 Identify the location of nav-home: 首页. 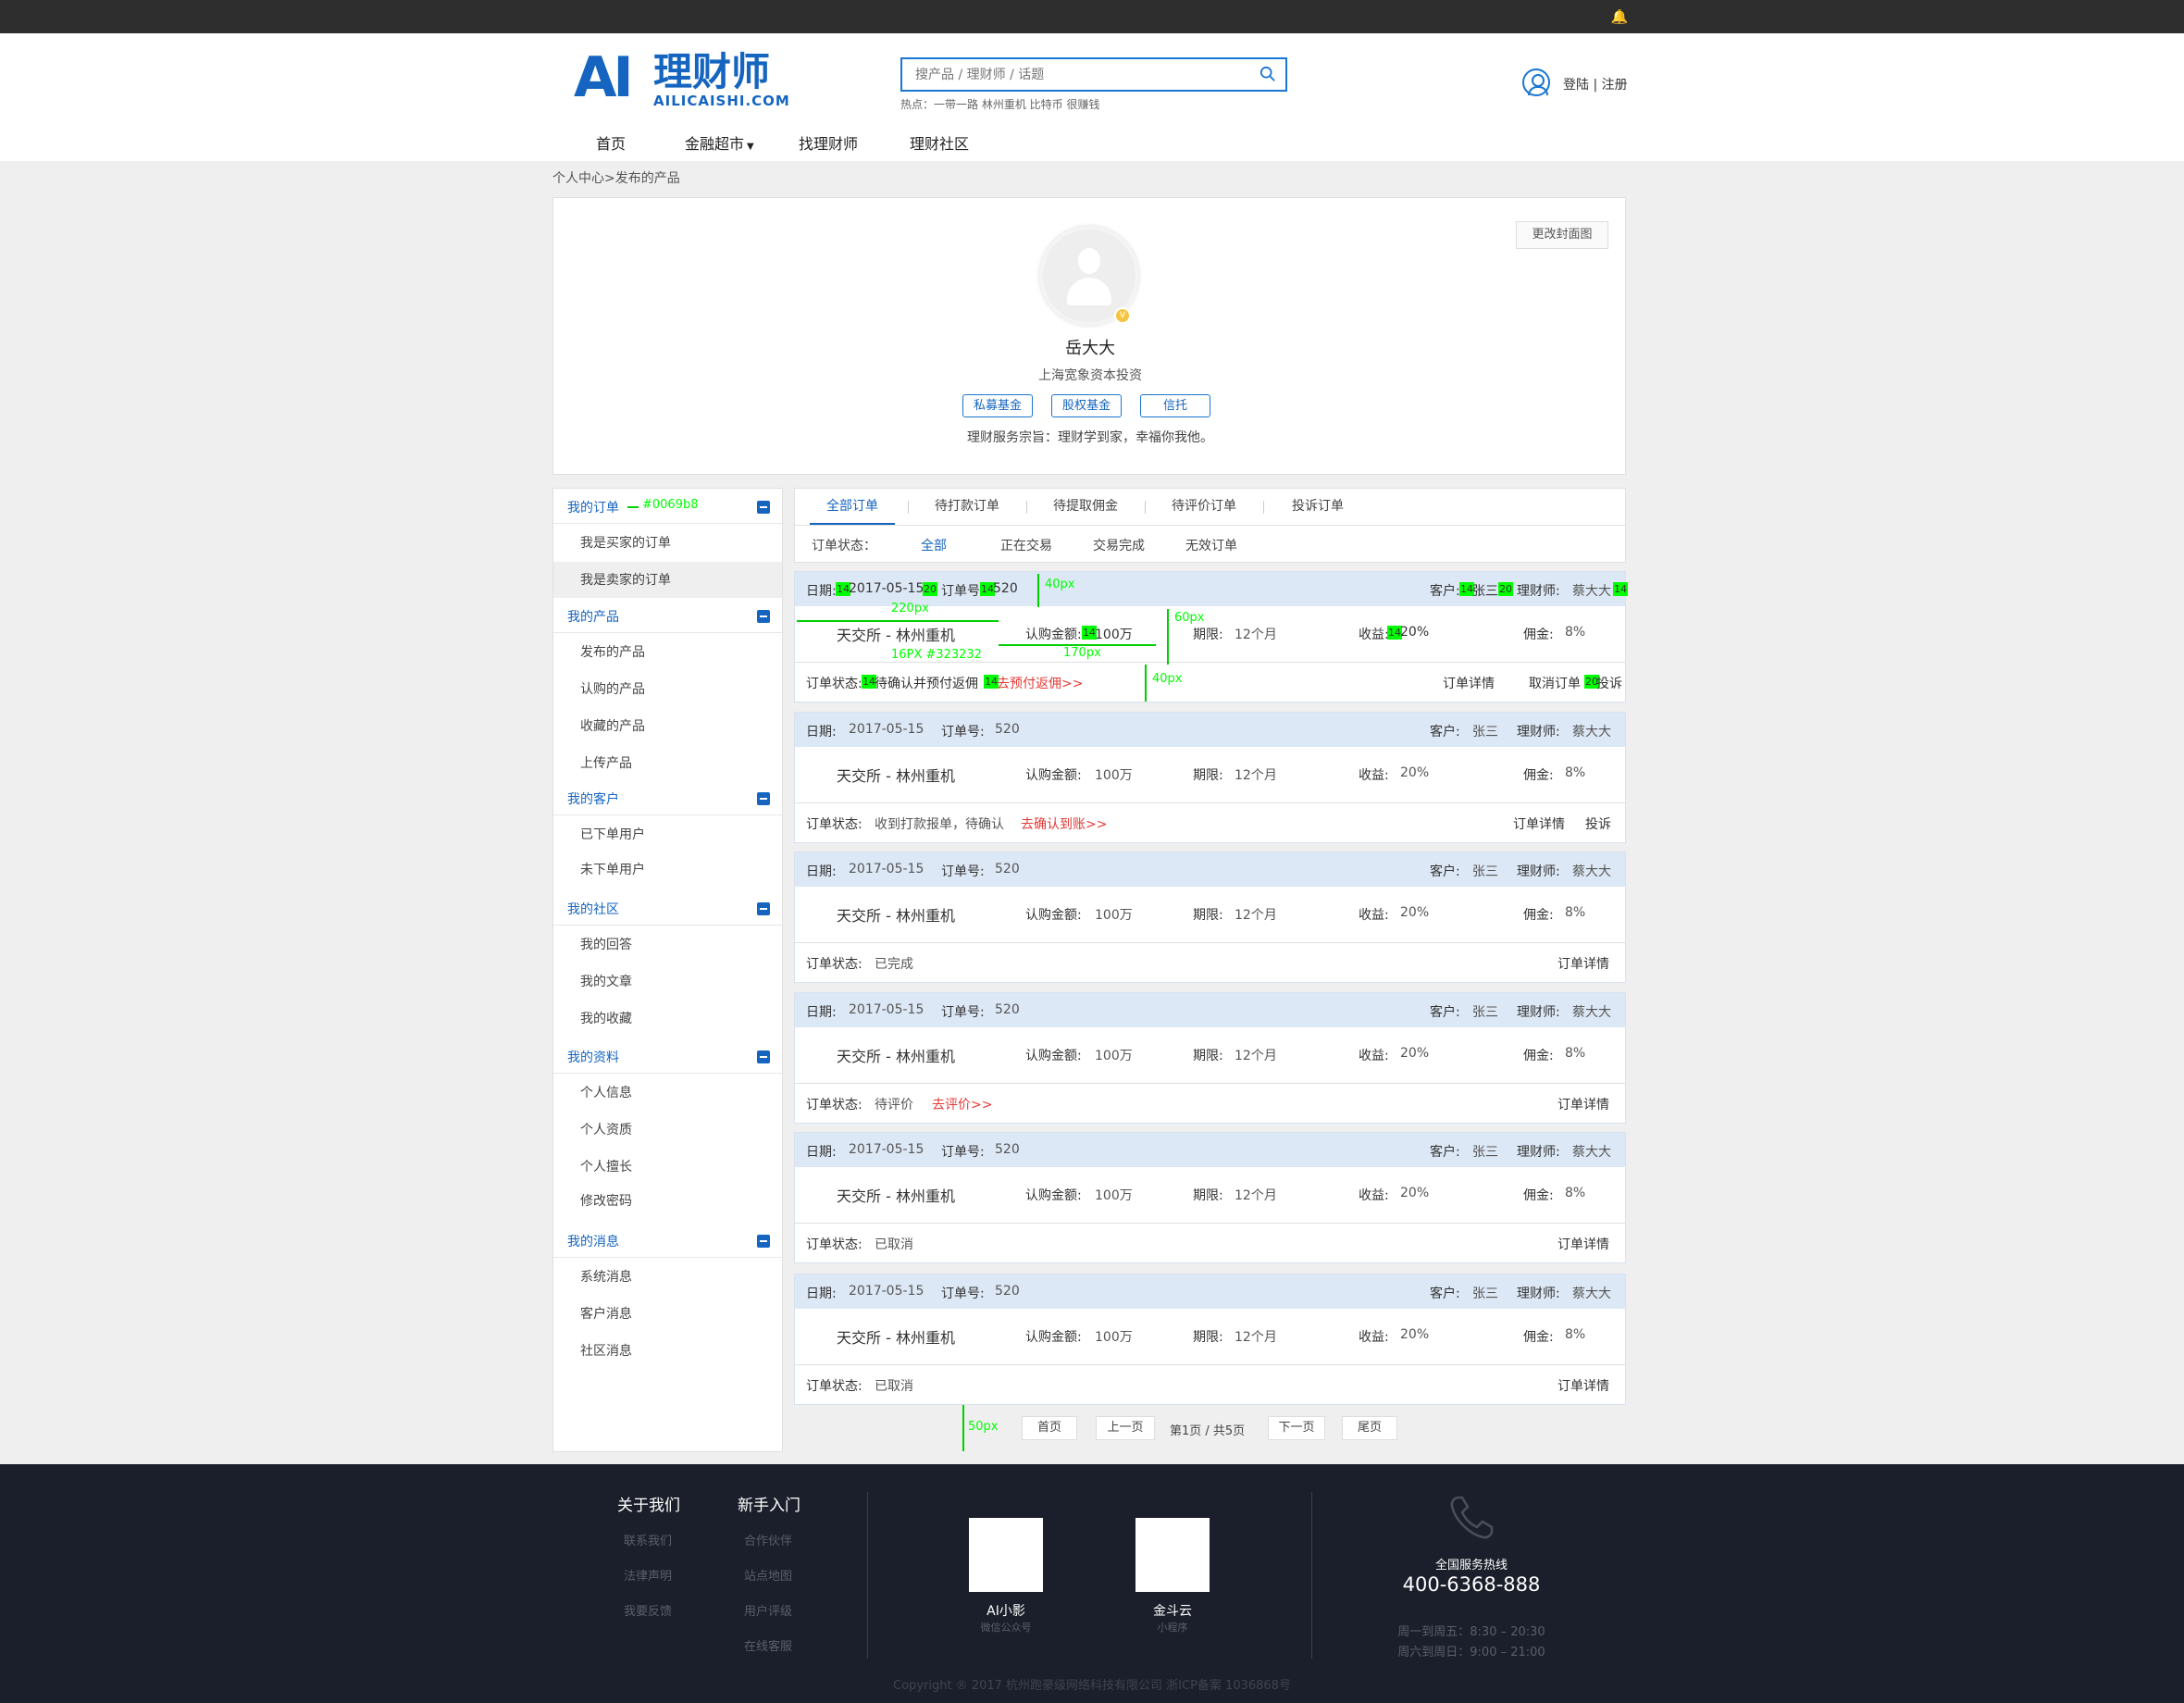
(611, 142).